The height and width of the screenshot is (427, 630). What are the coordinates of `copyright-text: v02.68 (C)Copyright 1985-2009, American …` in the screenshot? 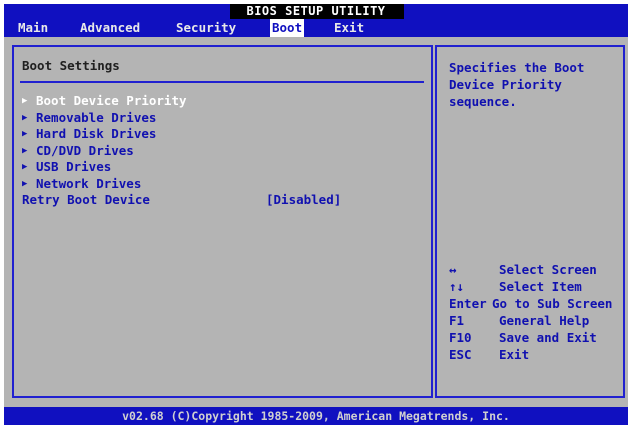 It's located at (316, 416).